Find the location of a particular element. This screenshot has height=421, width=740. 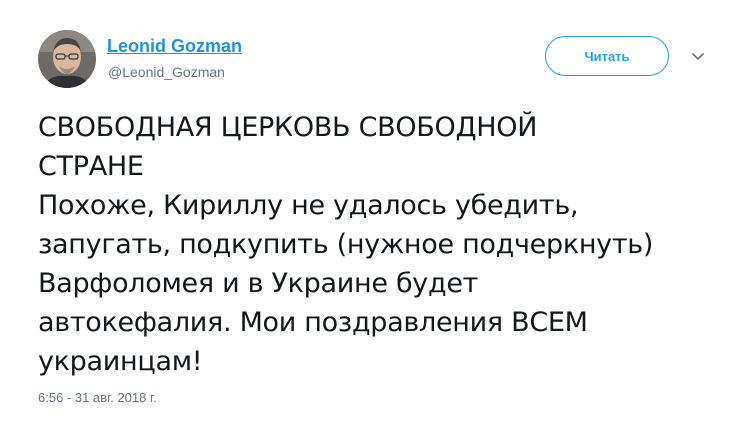

tweet-text-line: автокефалия. Мои поздравления ВСЕМ is located at coordinates (313, 322).